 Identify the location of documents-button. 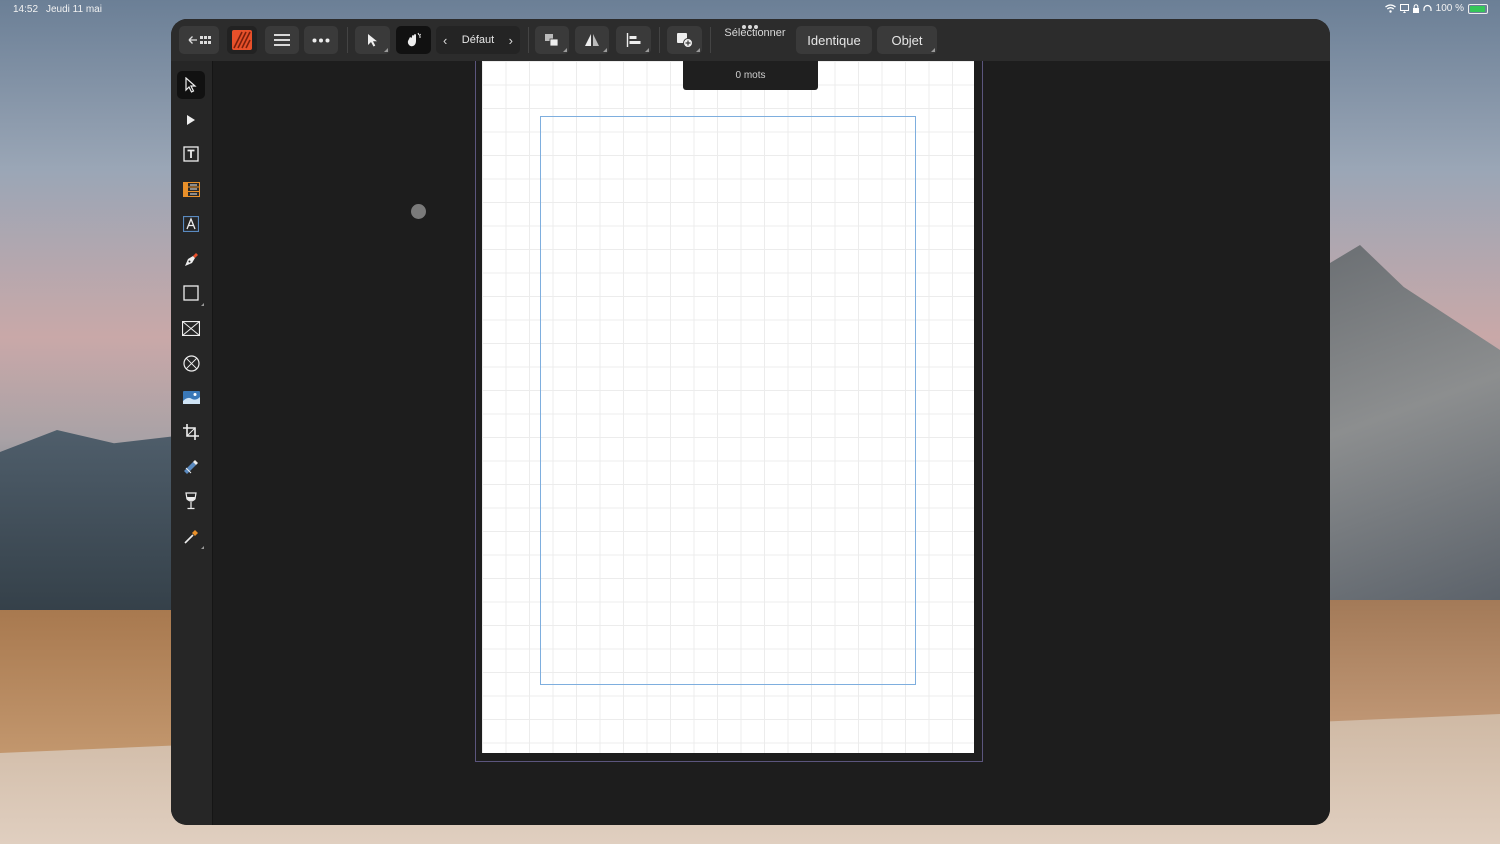
(199, 40).